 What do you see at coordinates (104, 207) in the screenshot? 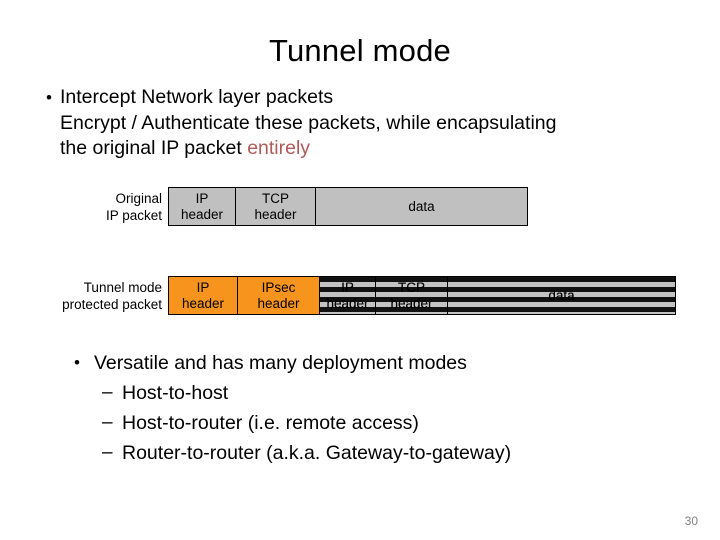
I see `diagram-original-label: Original IP packet` at bounding box center [104, 207].